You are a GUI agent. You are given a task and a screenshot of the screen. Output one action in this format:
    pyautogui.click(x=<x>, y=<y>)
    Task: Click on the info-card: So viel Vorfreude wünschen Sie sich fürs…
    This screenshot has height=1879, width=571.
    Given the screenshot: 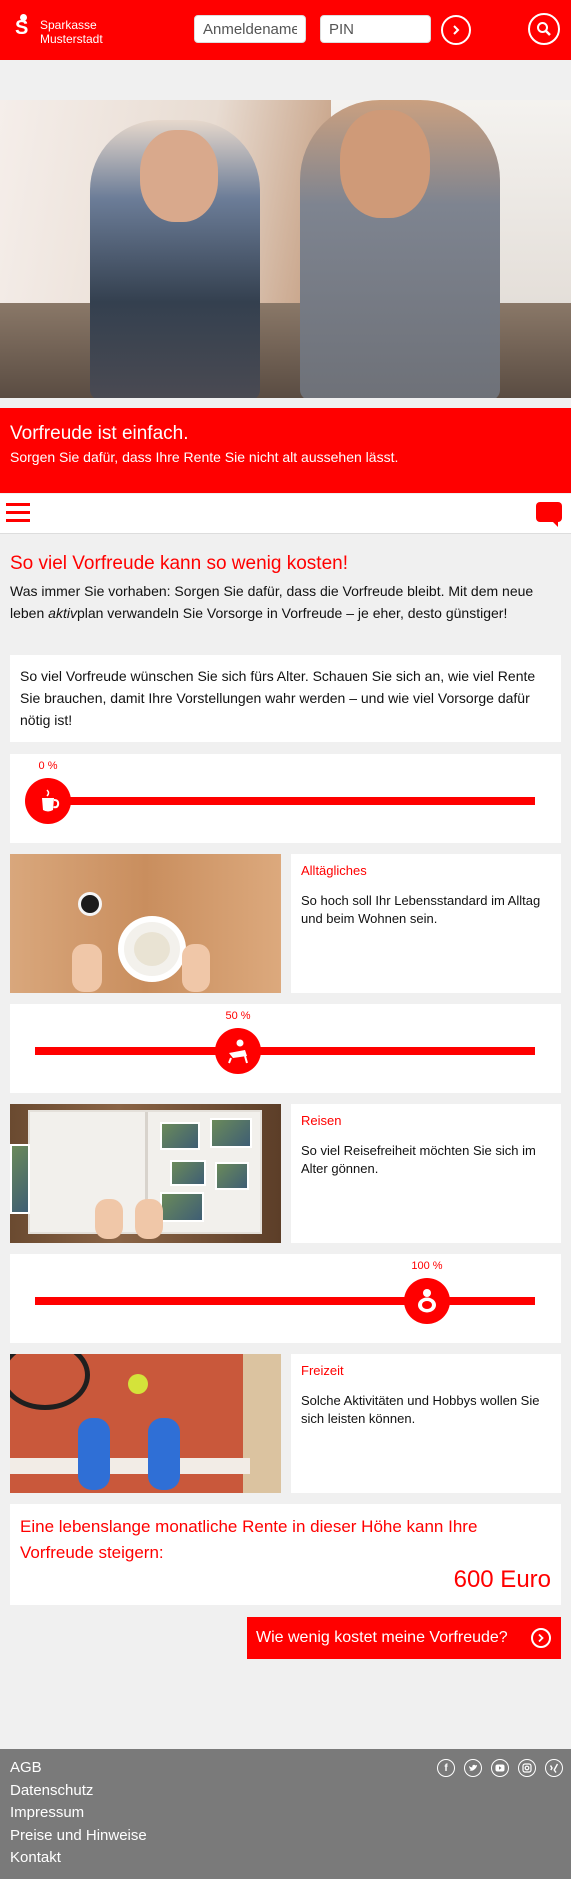 What is the action you would take?
    pyautogui.click(x=285, y=698)
    